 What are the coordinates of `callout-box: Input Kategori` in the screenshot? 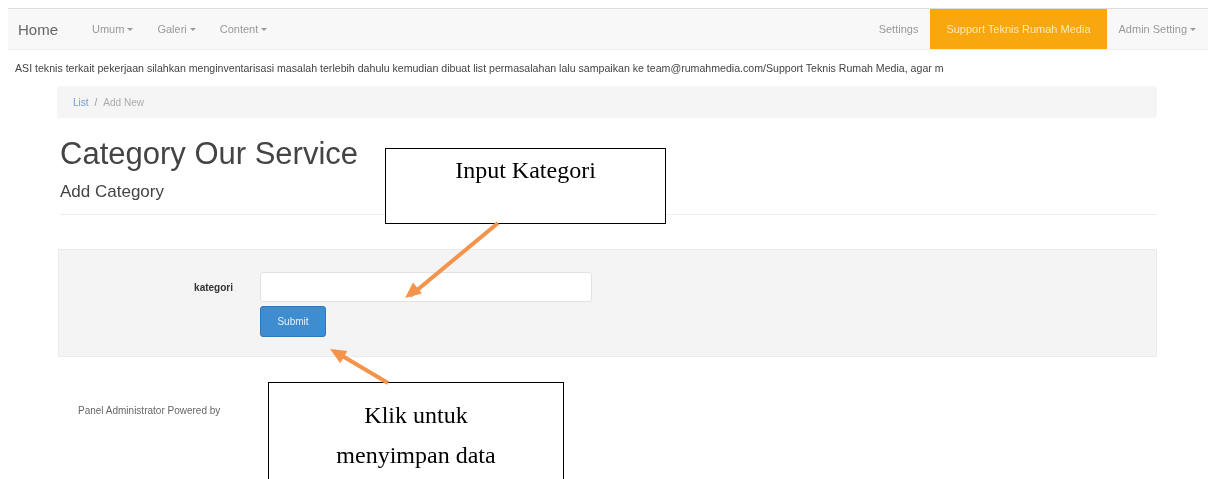 It's located at (525, 186).